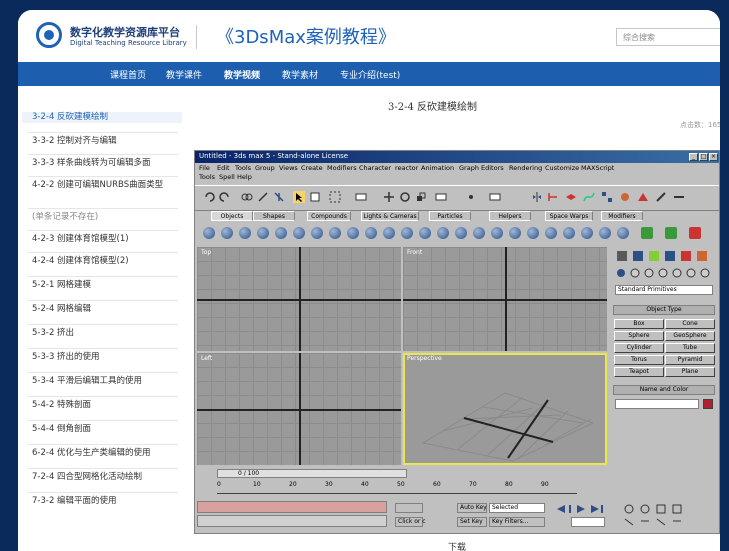  Describe the element at coordinates (665, 273) in the screenshot. I see `create-category-icons` at that location.